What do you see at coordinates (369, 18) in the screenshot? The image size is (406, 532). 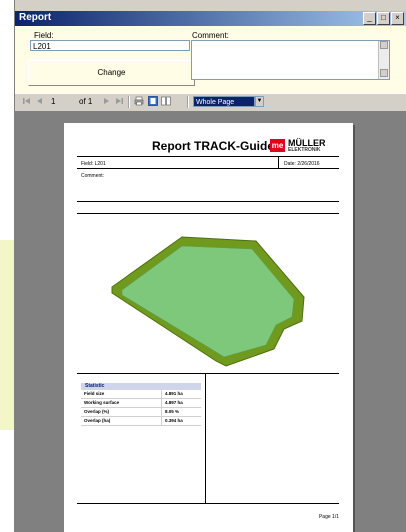 I see `minimize-button: _` at bounding box center [369, 18].